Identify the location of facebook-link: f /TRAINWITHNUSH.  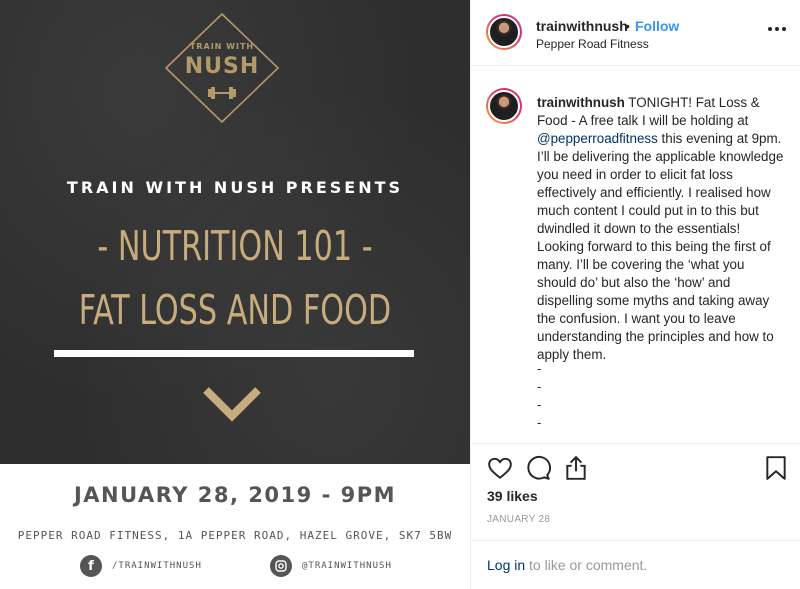
(141, 566).